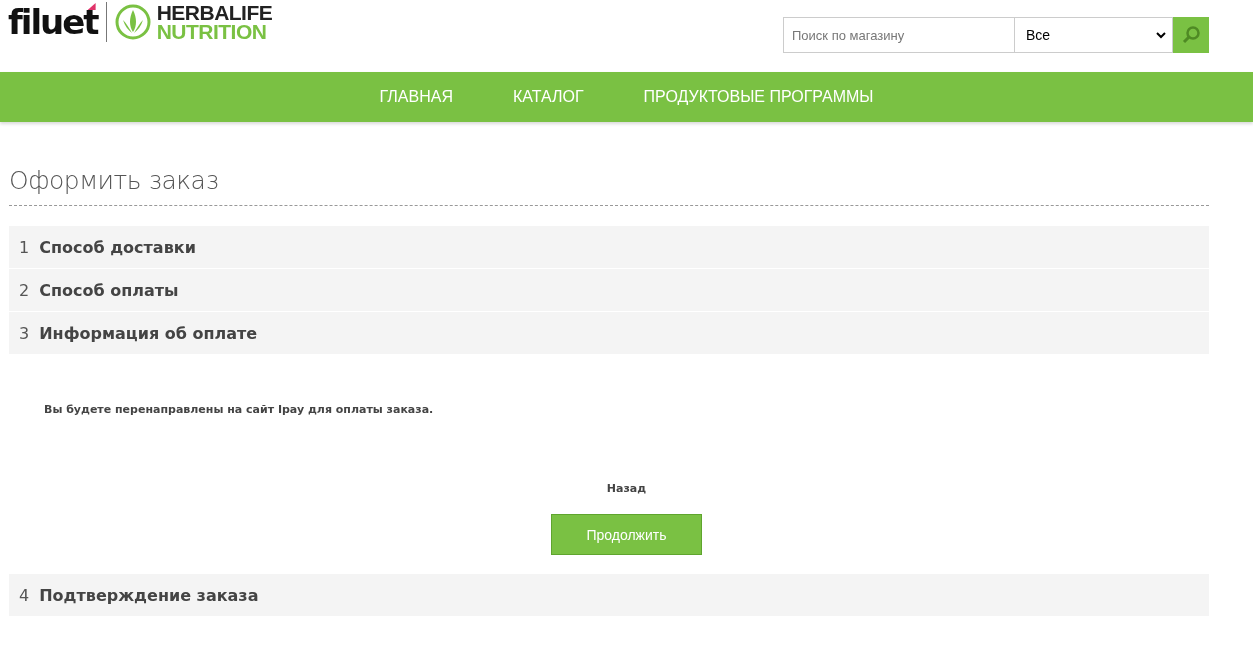  Describe the element at coordinates (609, 247) in the screenshot. I see `checkout-step-header: 1 Способ доставки` at that location.